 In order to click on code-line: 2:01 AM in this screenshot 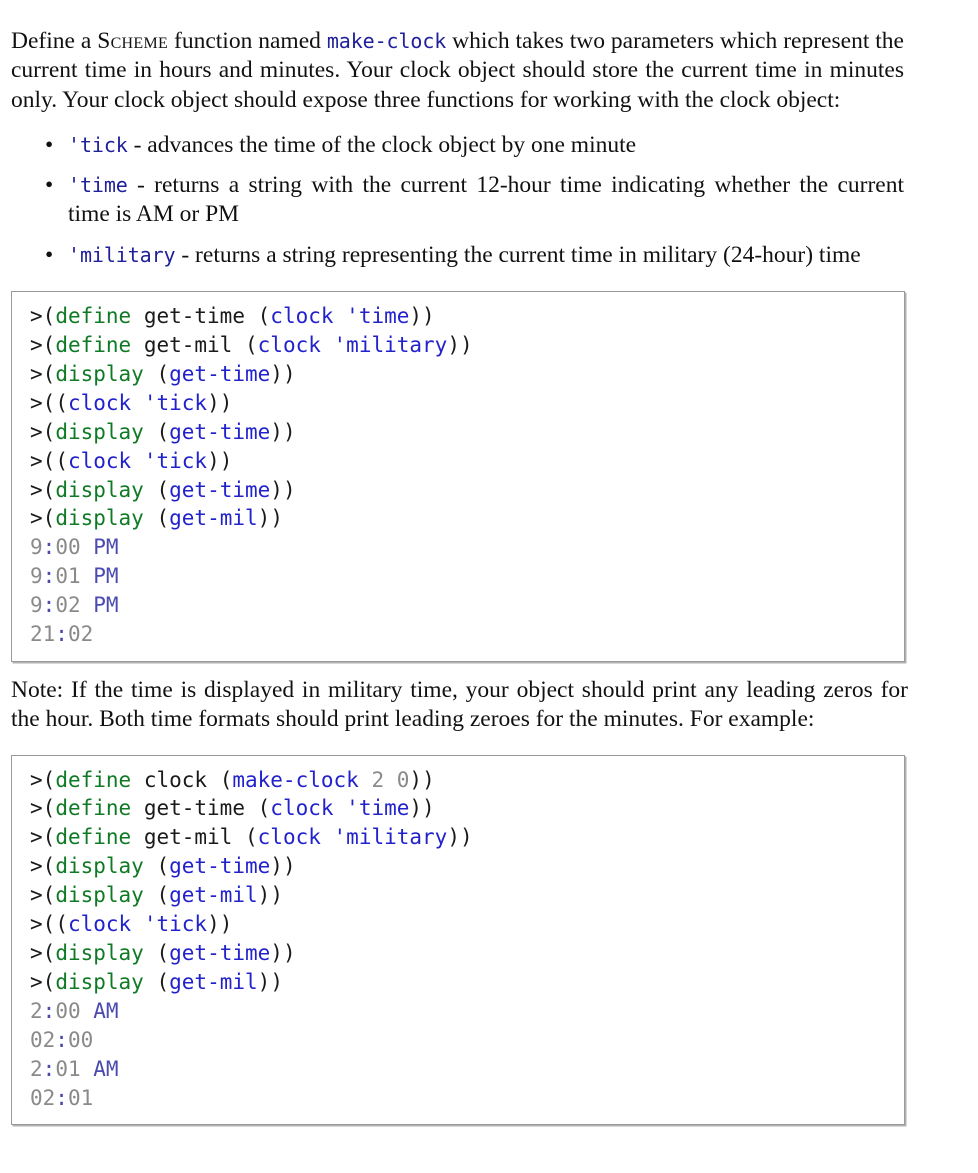, I will do `click(74, 1068)`.